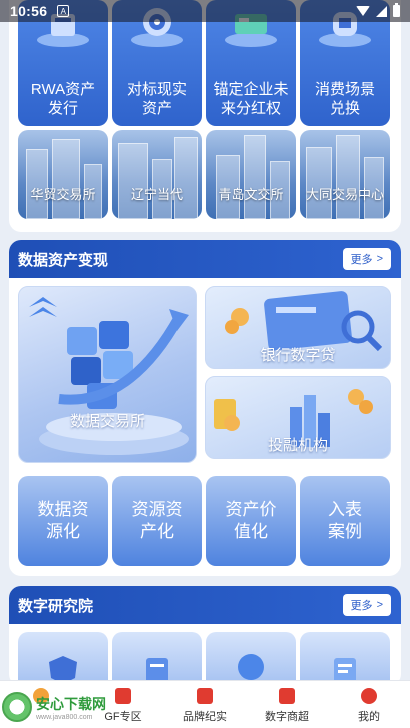 This screenshot has height=728, width=410. I want to click on table-cases-button: 入表 案例, so click(345, 521).